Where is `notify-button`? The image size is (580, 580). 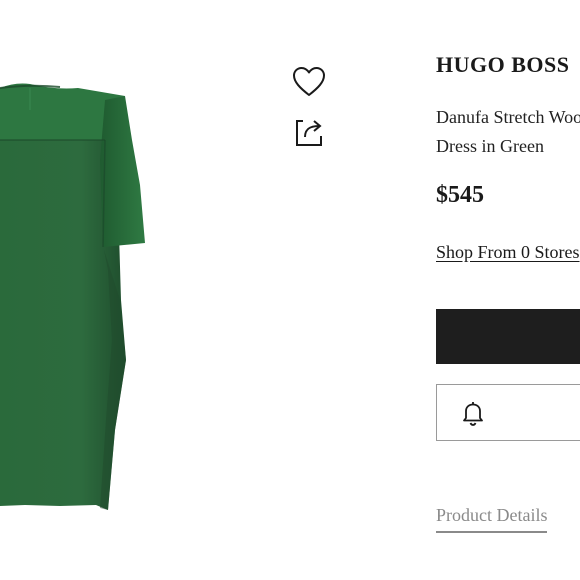
notify-button is located at coordinates (508, 412).